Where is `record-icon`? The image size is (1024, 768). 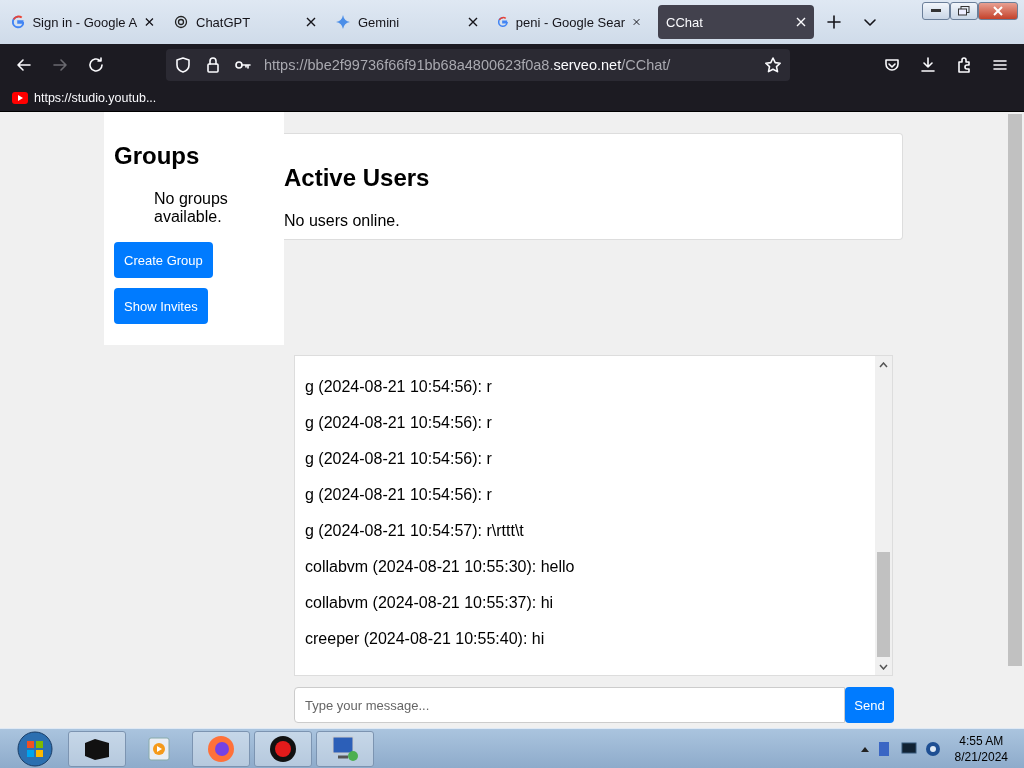
record-icon is located at coordinates (283, 748).